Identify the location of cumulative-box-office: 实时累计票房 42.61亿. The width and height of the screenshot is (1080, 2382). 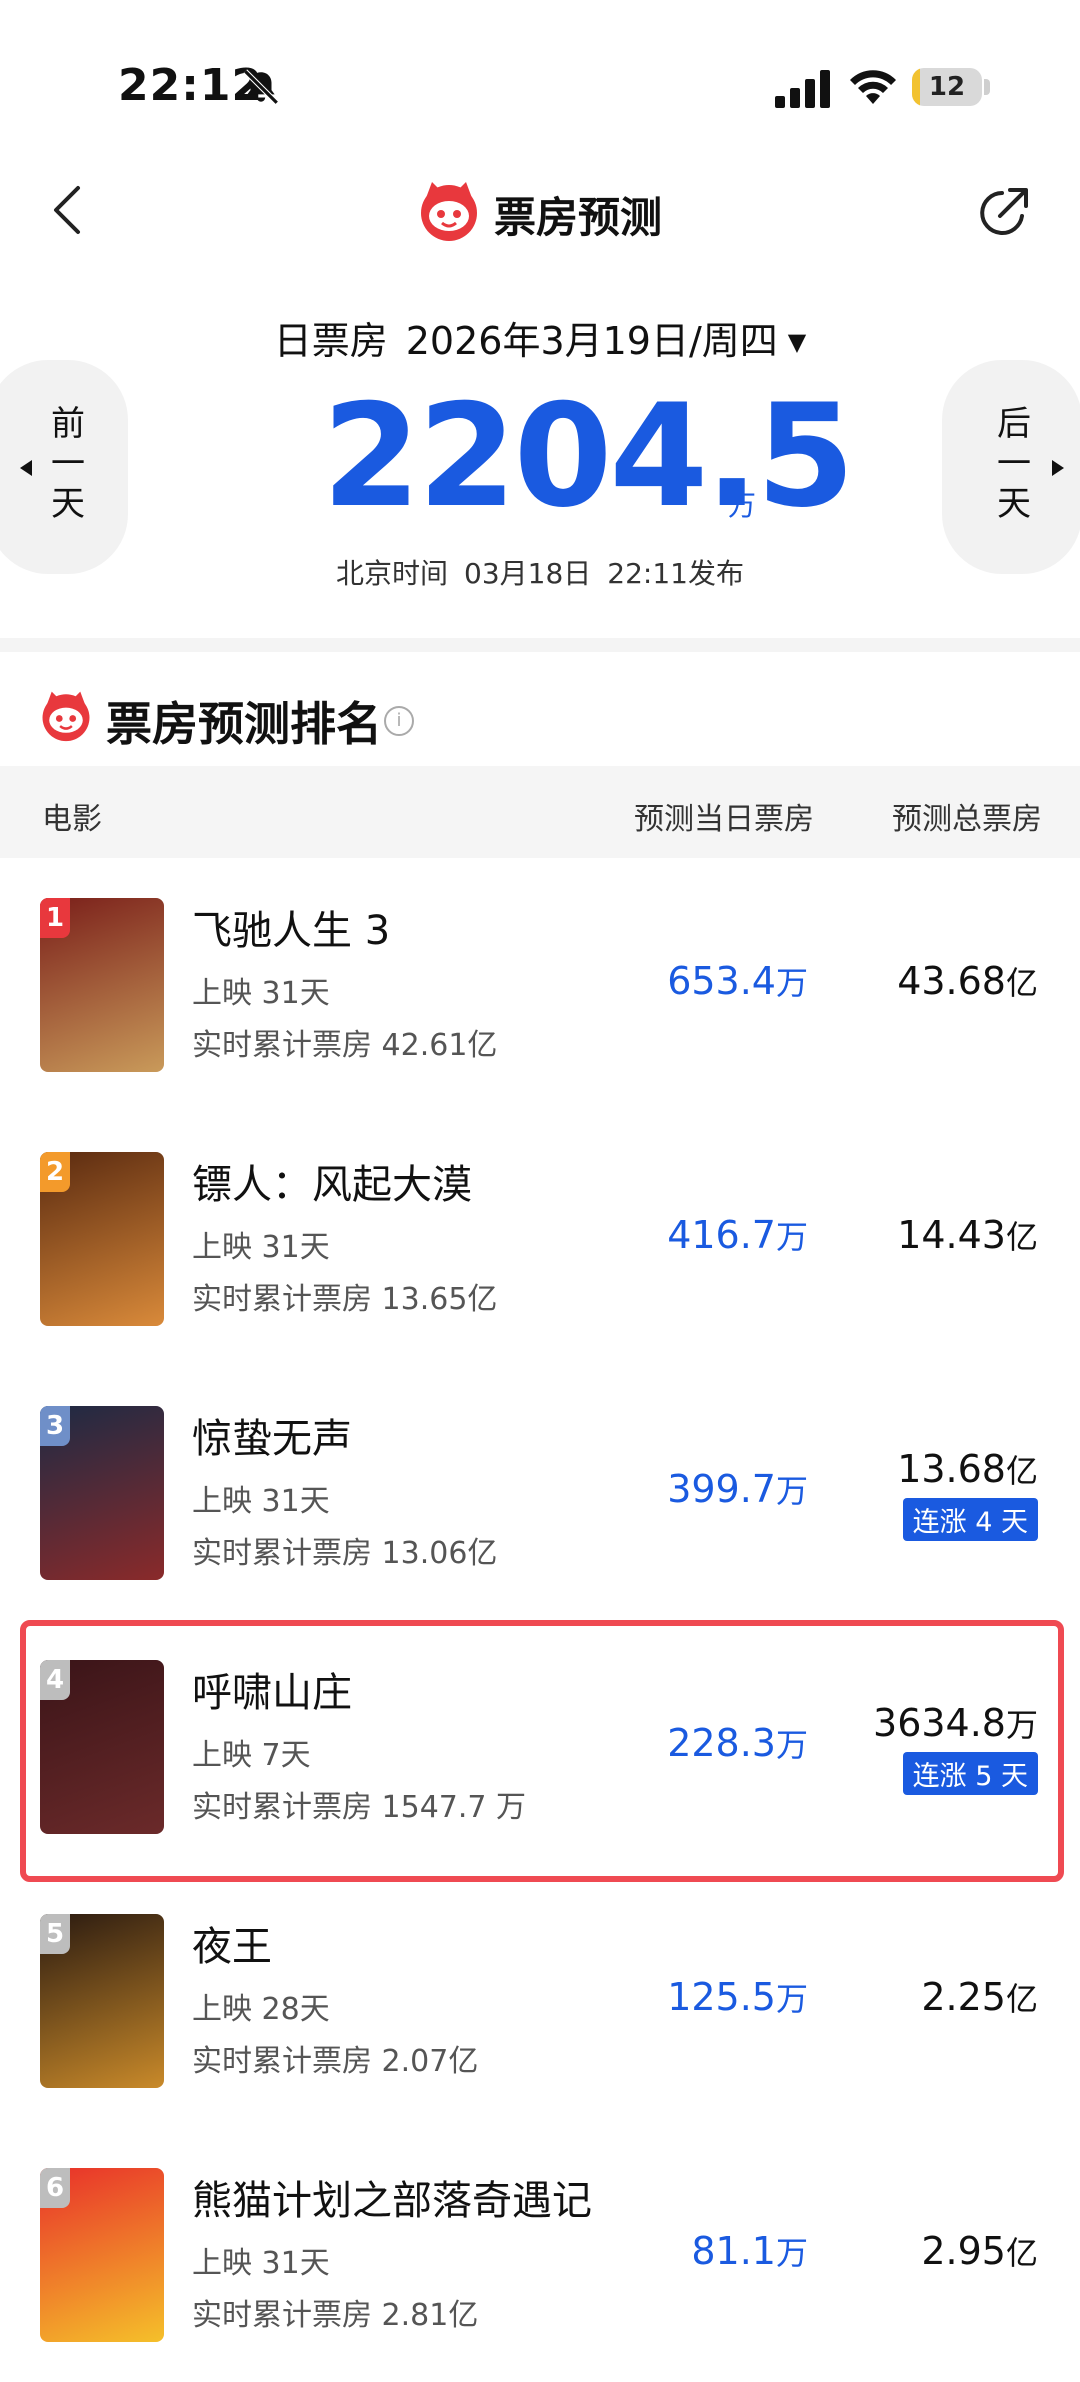
(345, 1045).